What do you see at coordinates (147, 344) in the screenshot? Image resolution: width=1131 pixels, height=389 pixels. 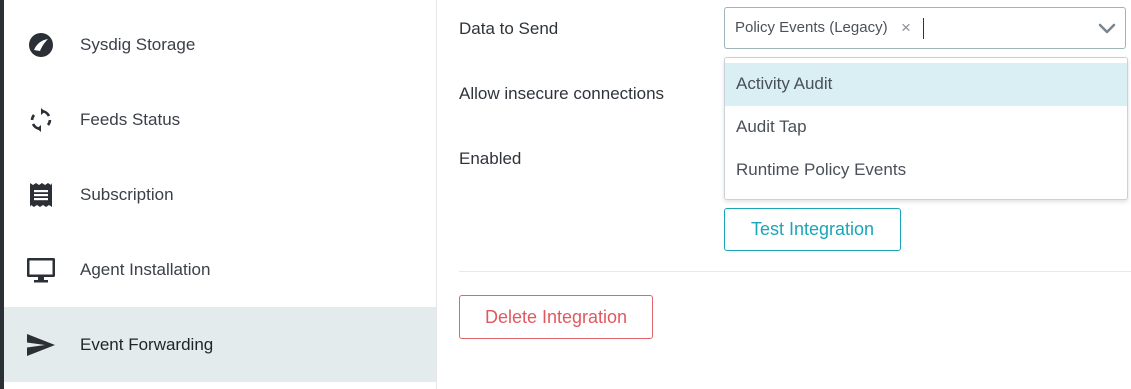 I see `sidebar-item-label: Event Forwarding` at bounding box center [147, 344].